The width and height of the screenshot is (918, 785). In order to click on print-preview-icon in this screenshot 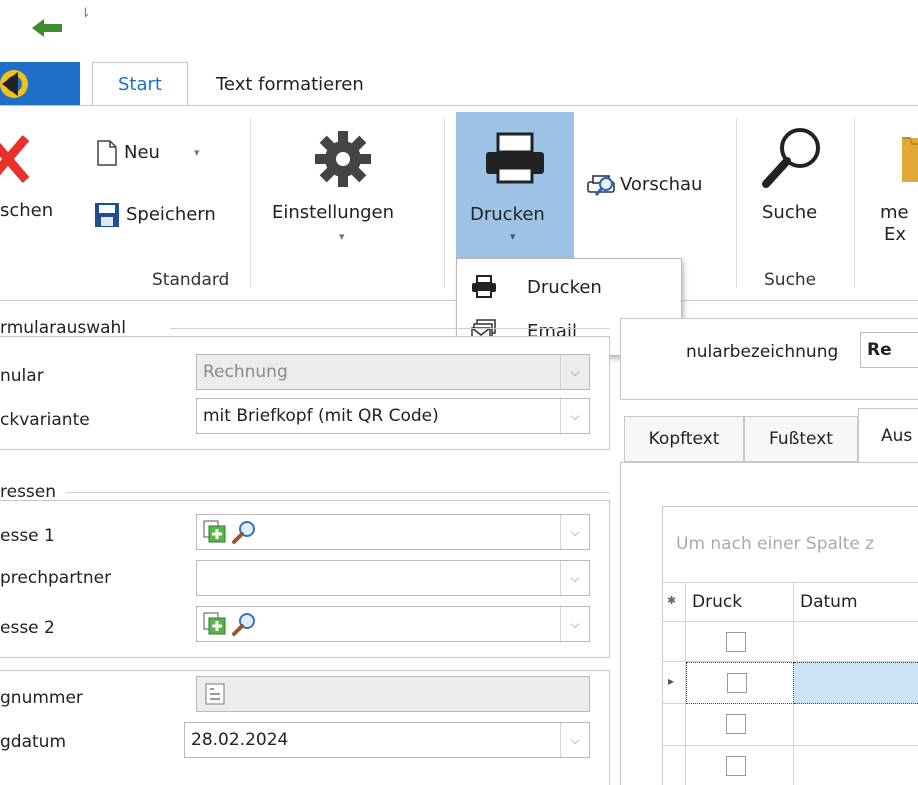, I will do `click(601, 185)`.